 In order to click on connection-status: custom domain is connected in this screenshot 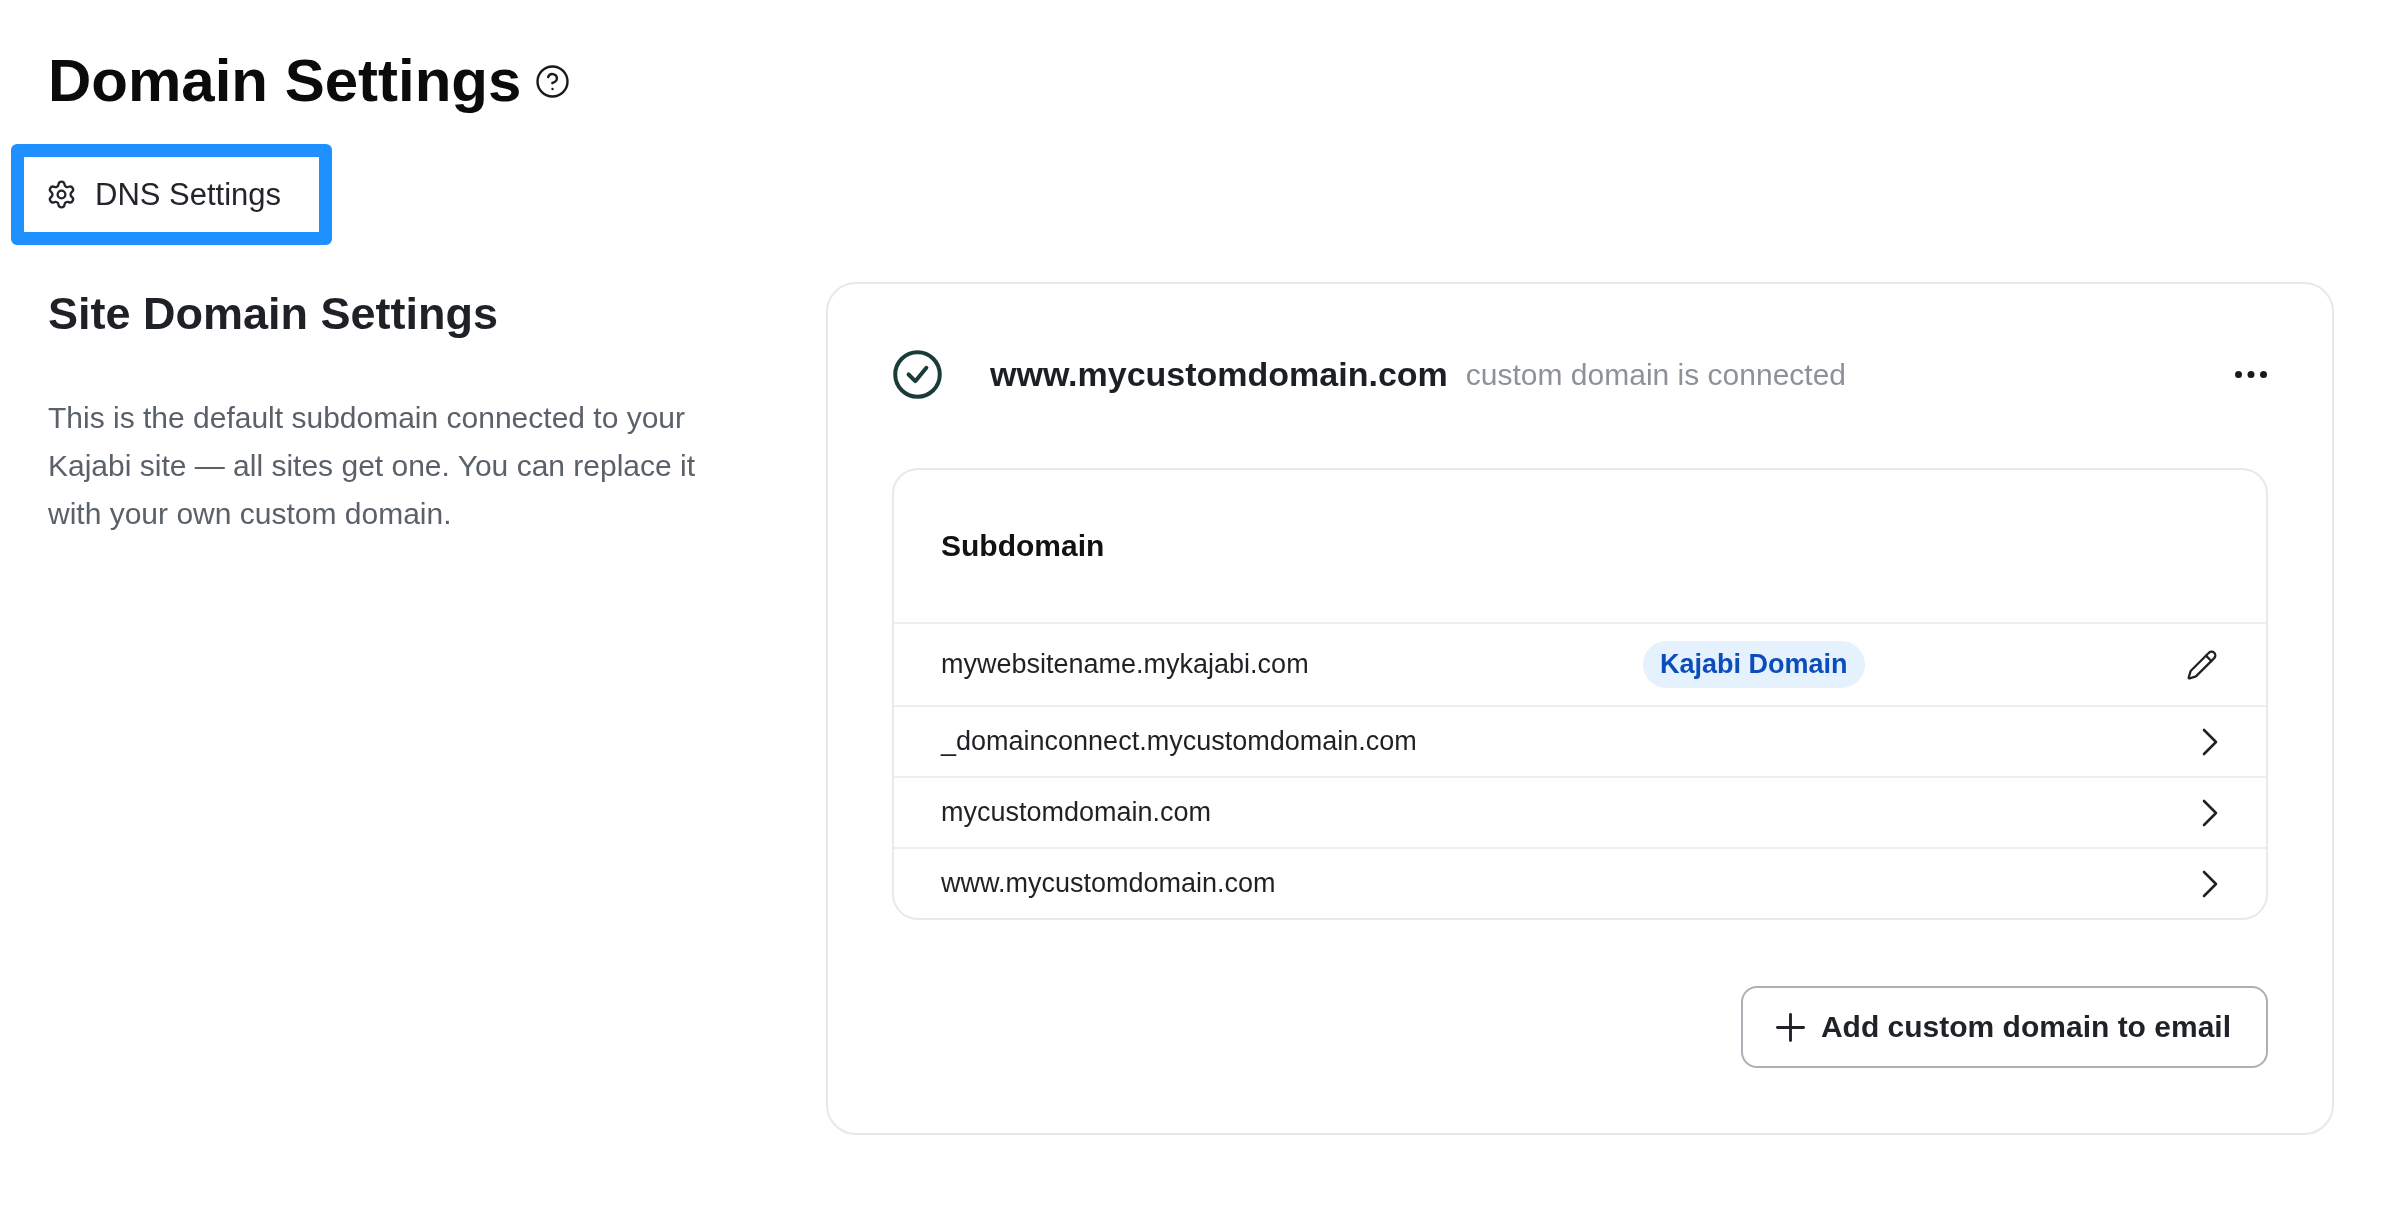, I will do `click(1656, 374)`.